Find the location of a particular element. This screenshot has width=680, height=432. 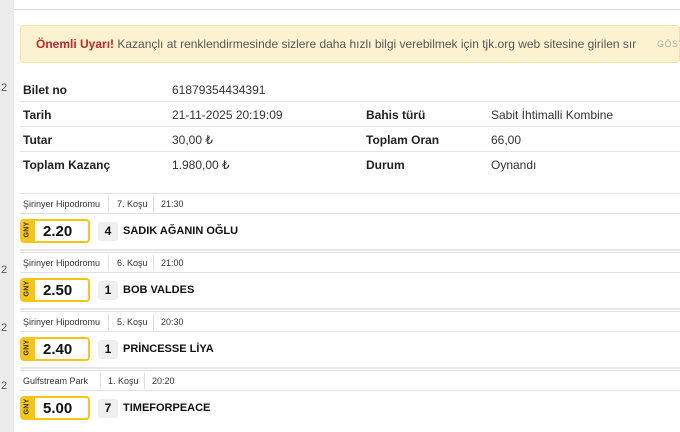

toplam-kazanc-label: Toplam Kazanç is located at coordinates (67, 165).